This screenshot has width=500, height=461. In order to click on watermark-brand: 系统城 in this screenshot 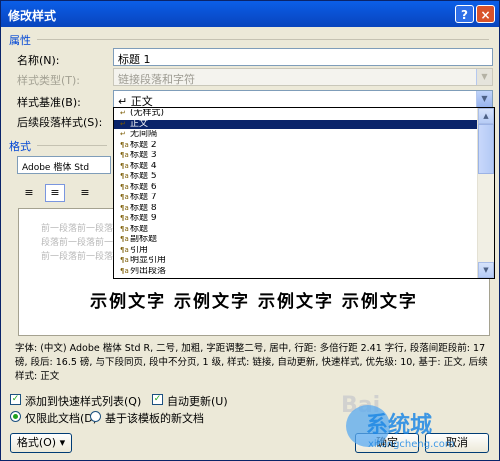, I will do `click(399, 425)`.